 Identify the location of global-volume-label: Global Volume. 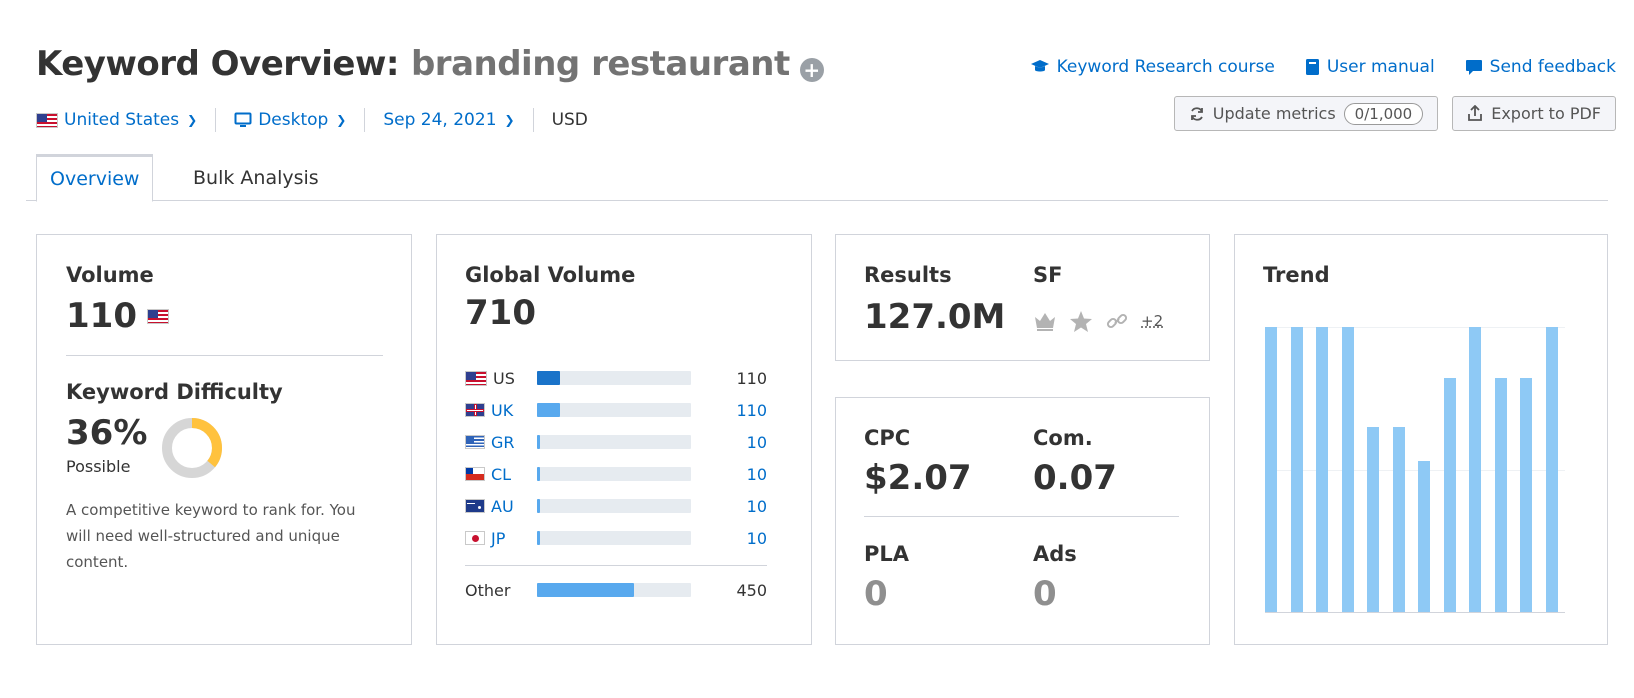
(550, 275).